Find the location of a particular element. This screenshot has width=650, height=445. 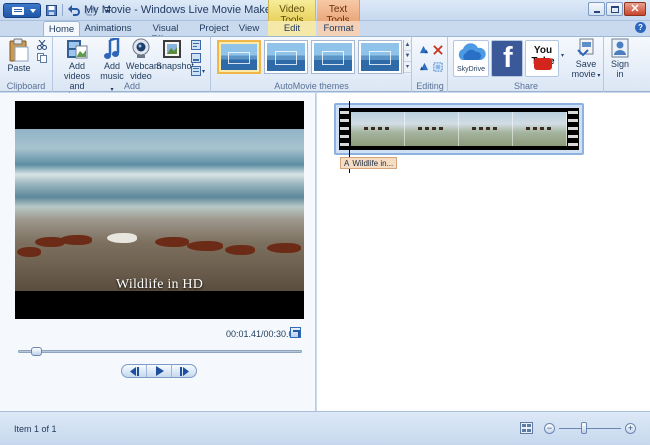

play-button is located at coordinates (159, 371).